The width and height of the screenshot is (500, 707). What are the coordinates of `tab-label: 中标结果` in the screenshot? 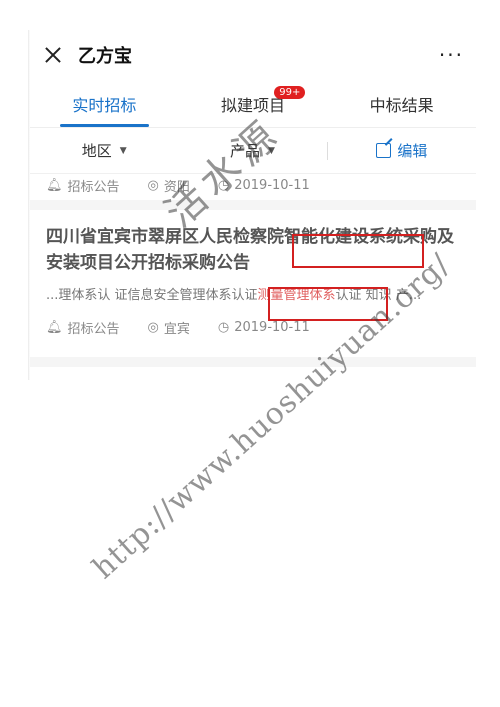 It's located at (401, 105).